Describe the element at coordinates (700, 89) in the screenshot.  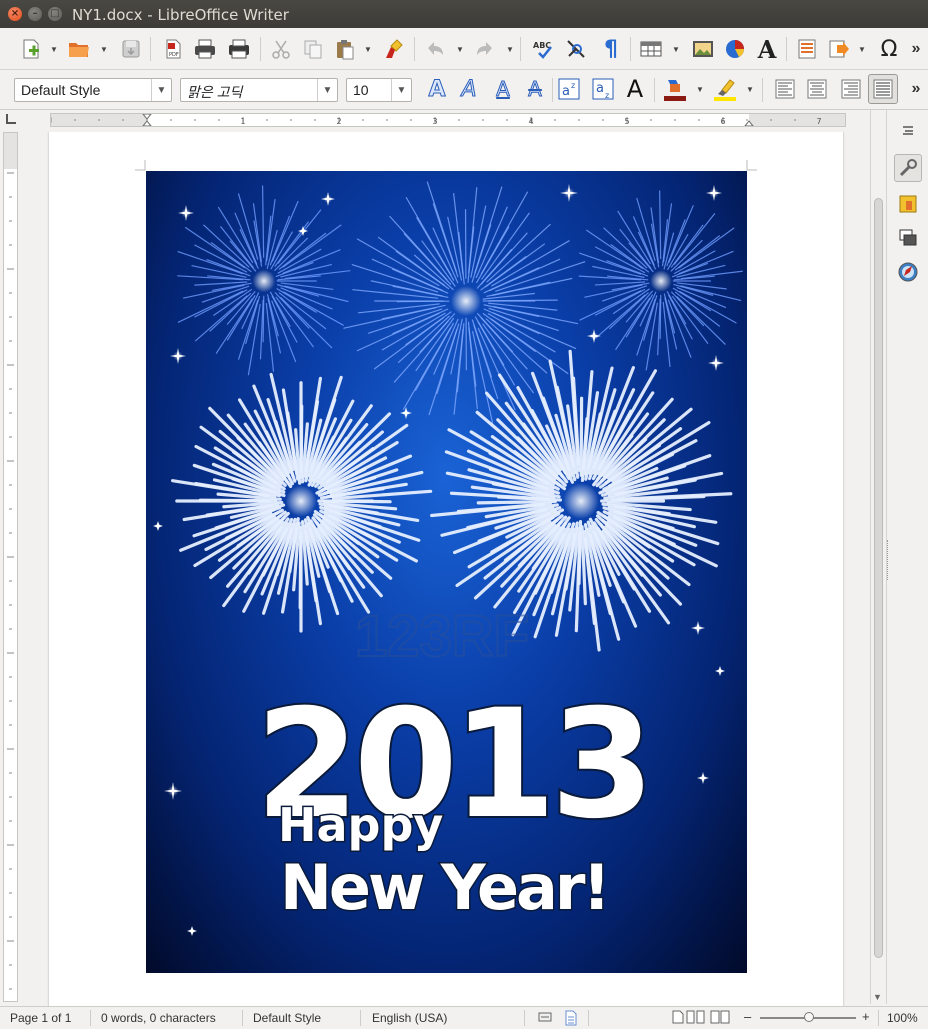
I see `font-color-dropdown: ▼` at that location.